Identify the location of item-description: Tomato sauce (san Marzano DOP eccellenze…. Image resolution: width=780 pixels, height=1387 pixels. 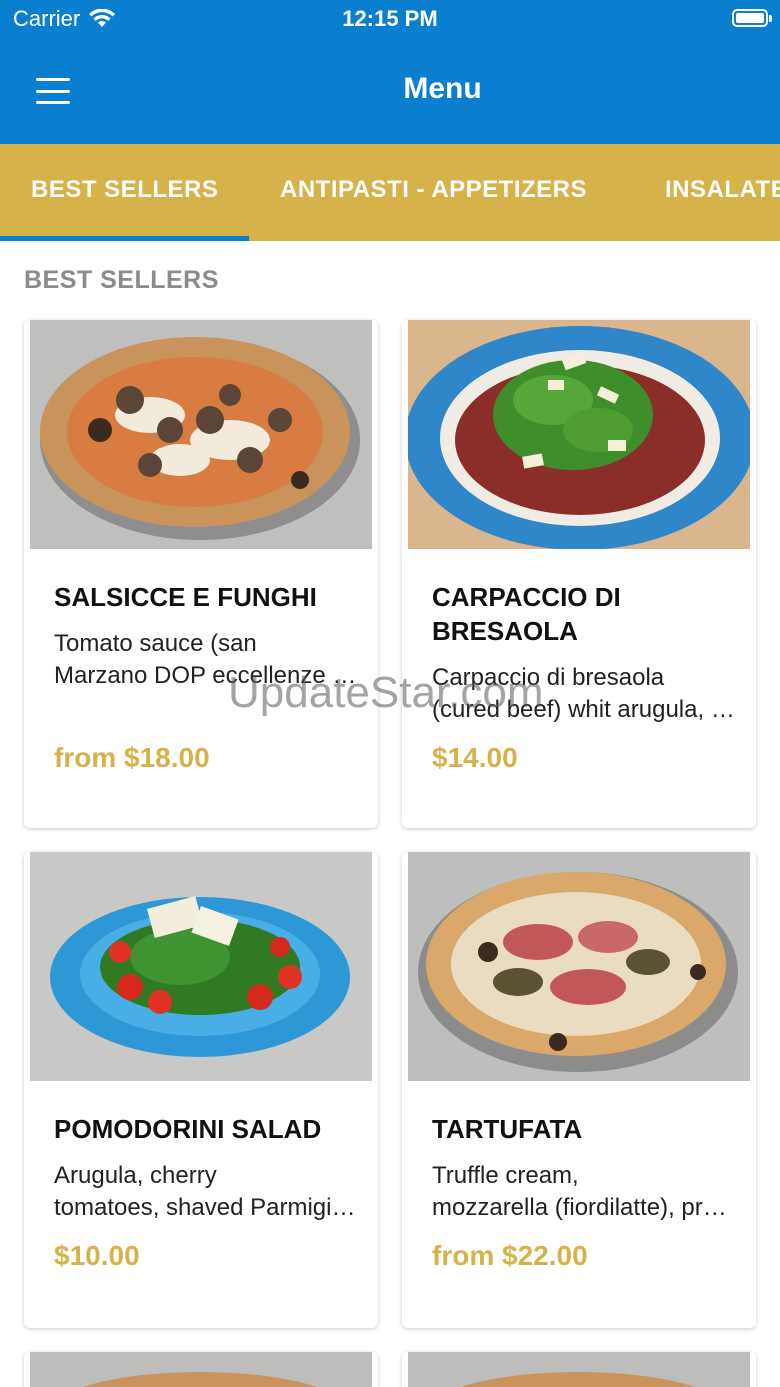
(206, 659).